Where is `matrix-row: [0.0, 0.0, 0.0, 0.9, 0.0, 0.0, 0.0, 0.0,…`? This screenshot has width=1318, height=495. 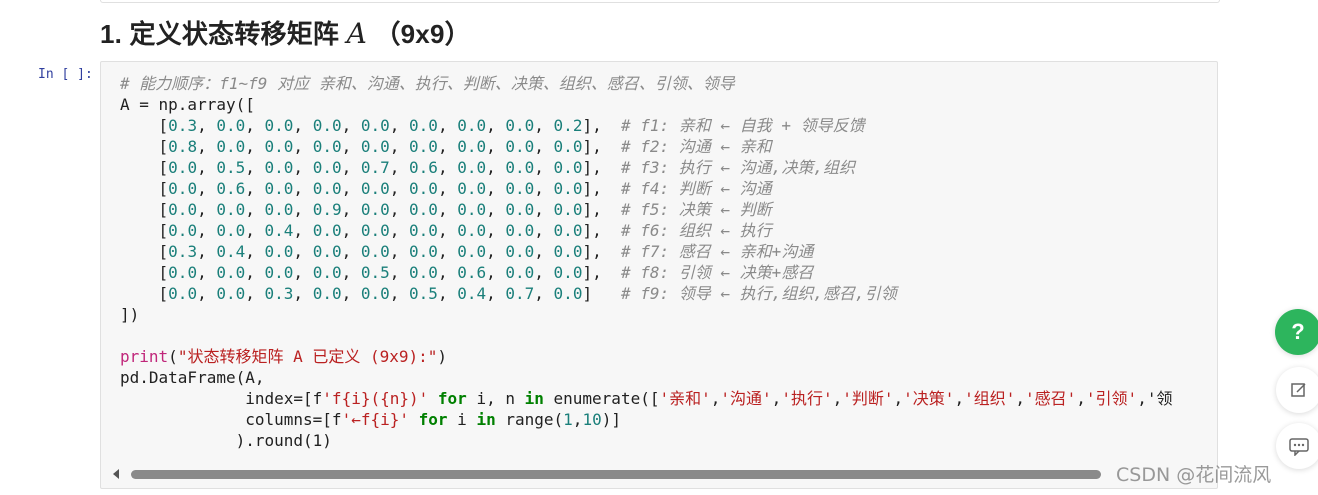 matrix-row: [0.0, 0.0, 0.0, 0.9, 0.0, 0.0, 0.0, 0.0,… is located at coordinates (446, 209).